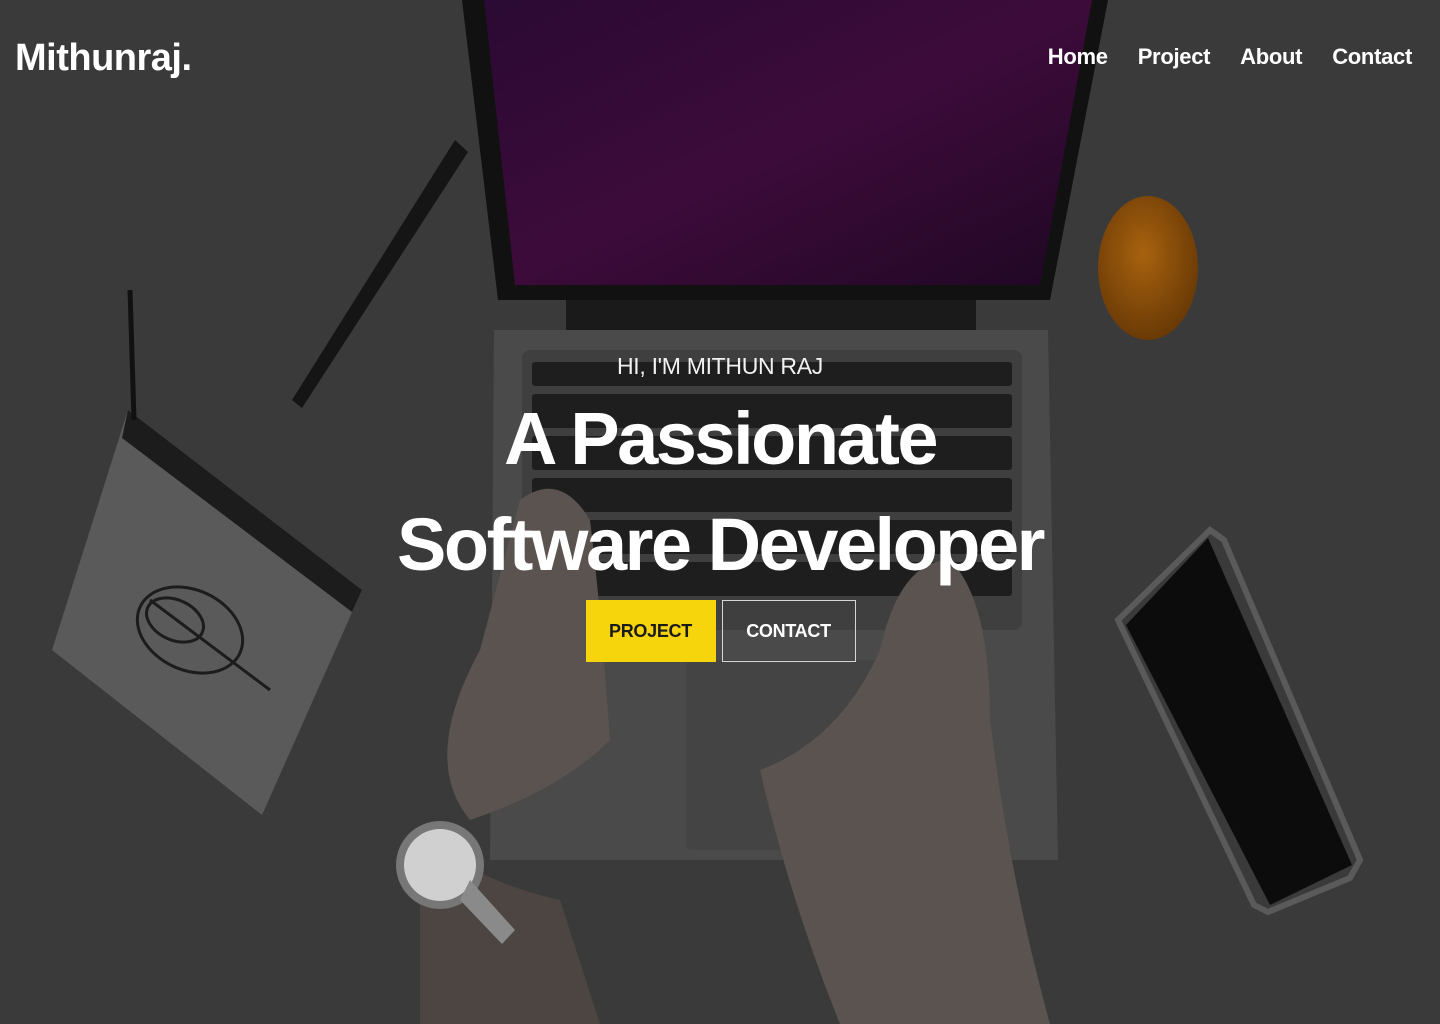 Image resolution: width=1440 pixels, height=1024 pixels. What do you see at coordinates (103, 58) in the screenshot?
I see `site-logo: Mithunraj.` at bounding box center [103, 58].